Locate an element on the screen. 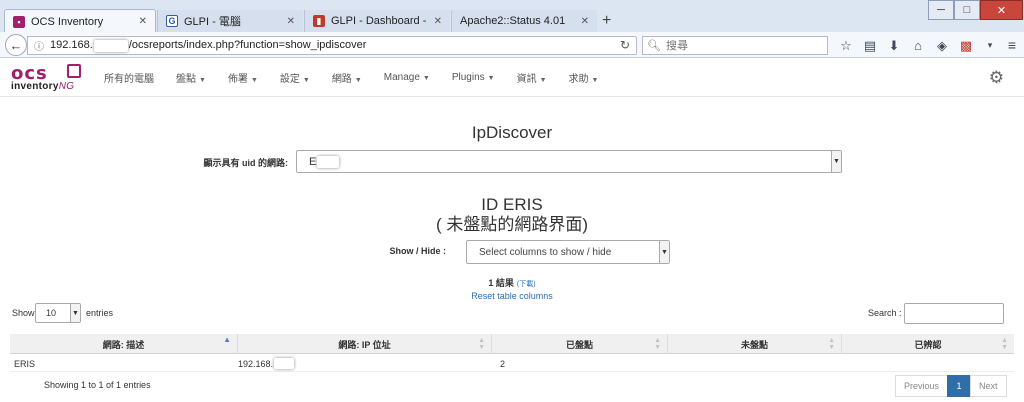  glpi-dashboard-favicon-icon: ▮ is located at coordinates (319, 21).